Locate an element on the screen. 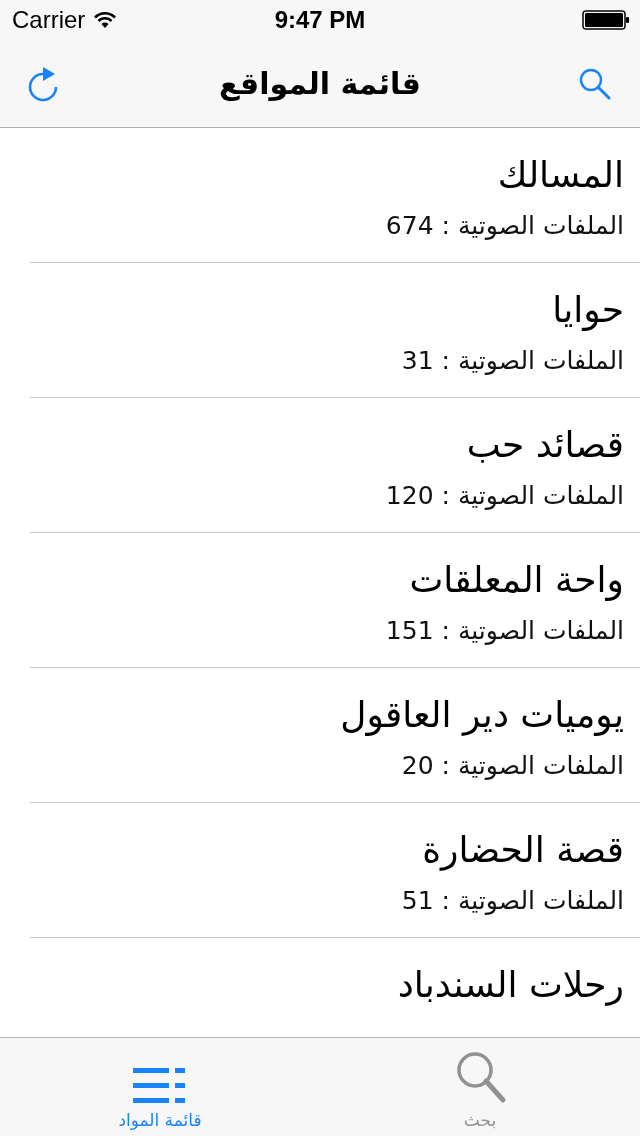 Image resolution: width=640 pixels, height=1136 pixels. audio-file-count: الملفات الصوتية : 120 is located at coordinates (504, 496).